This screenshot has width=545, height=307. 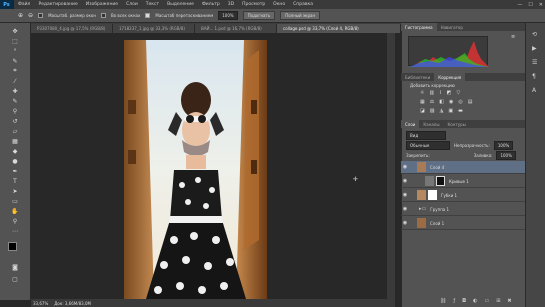 I want to click on tab-adjustments: Коррекция, so click(x=450, y=77).